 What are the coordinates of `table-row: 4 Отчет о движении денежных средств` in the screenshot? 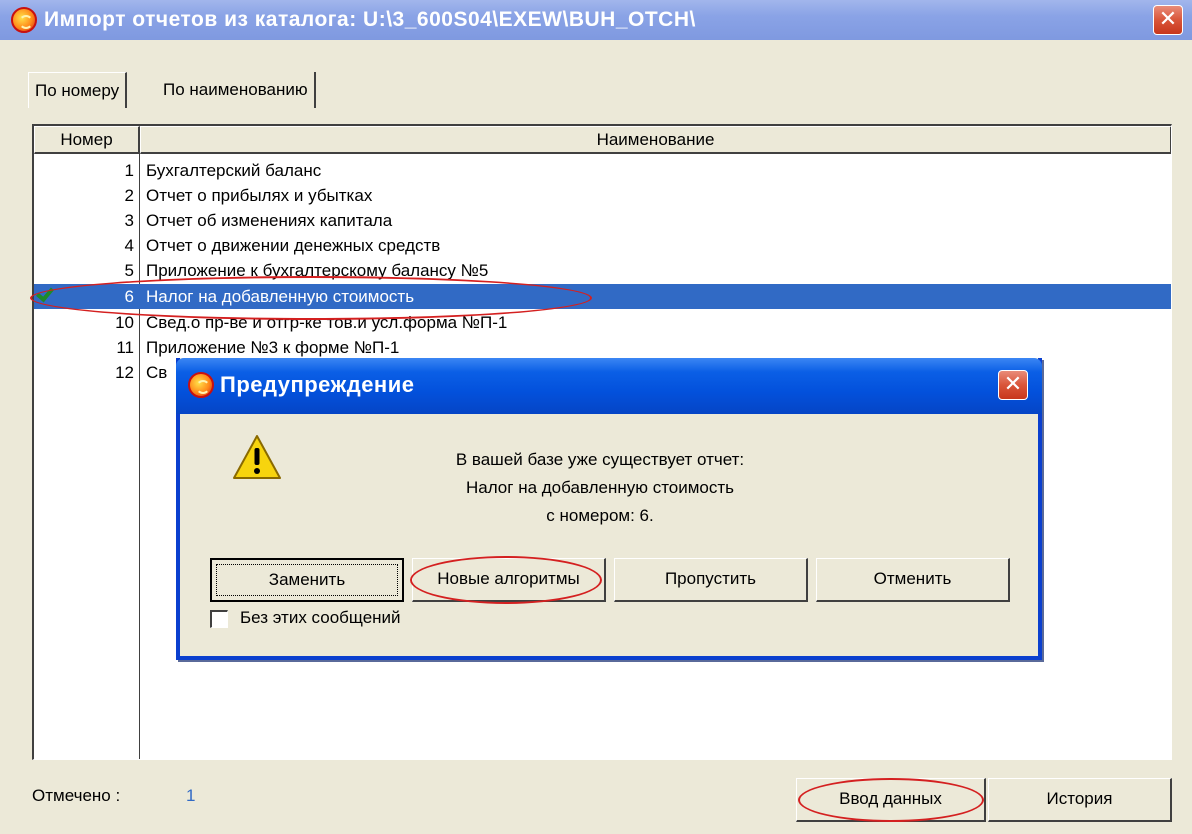 It's located at (602, 245).